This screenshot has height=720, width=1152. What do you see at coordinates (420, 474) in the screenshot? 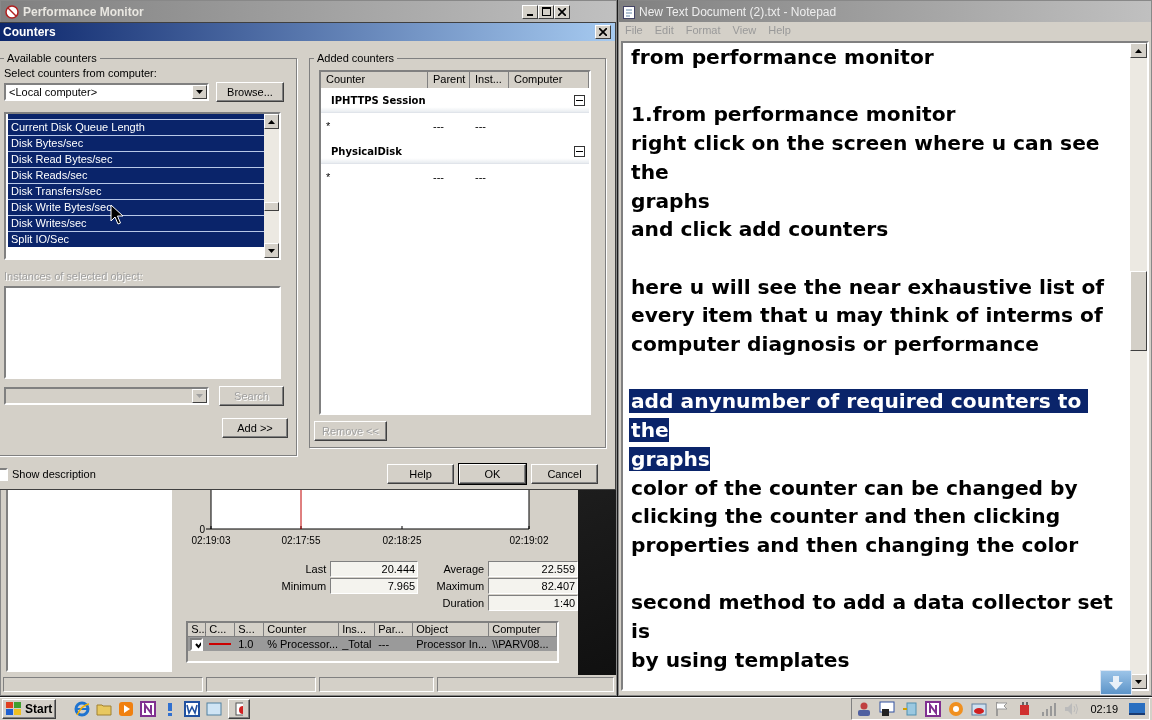
I see `dialog-button: Help` at bounding box center [420, 474].